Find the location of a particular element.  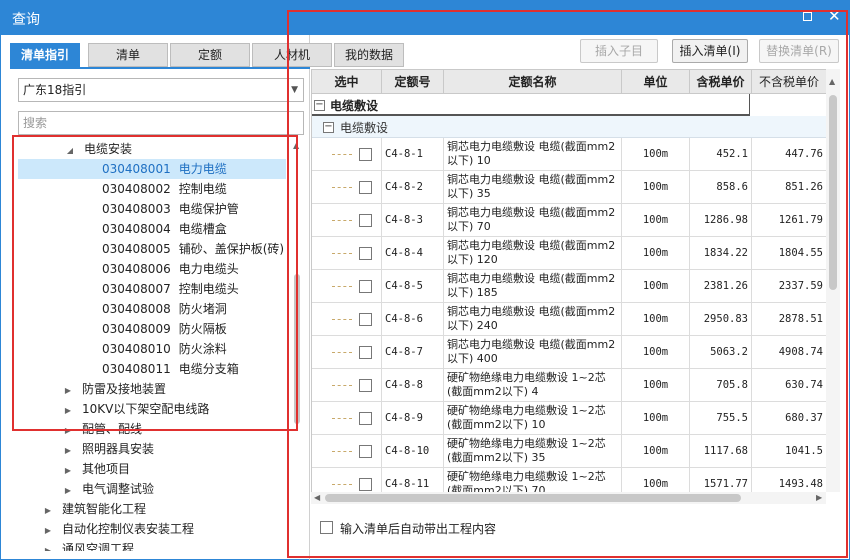

maximize-icon is located at coordinates (807, 16).